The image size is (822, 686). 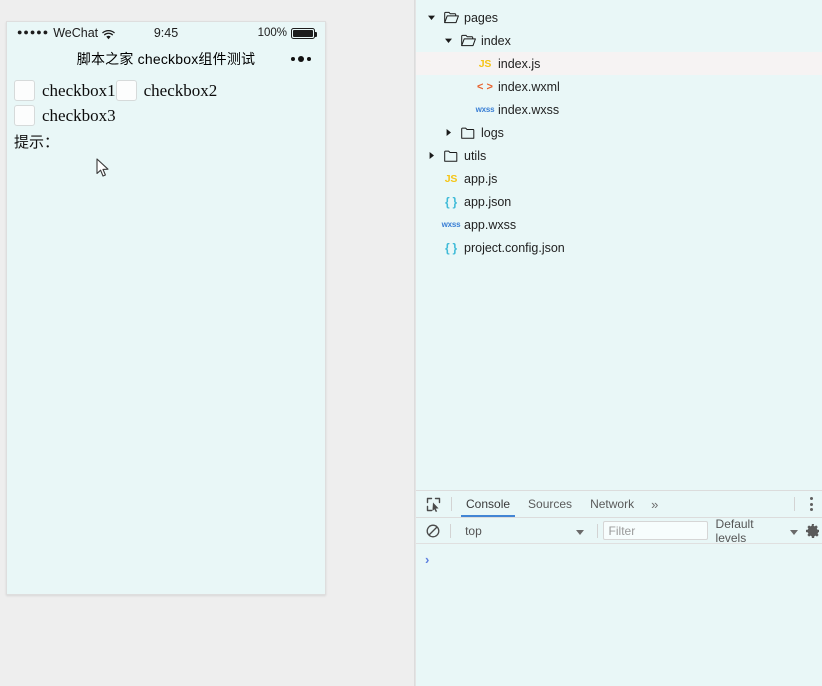 I want to click on more-capsule-icon, so click(x=301, y=59).